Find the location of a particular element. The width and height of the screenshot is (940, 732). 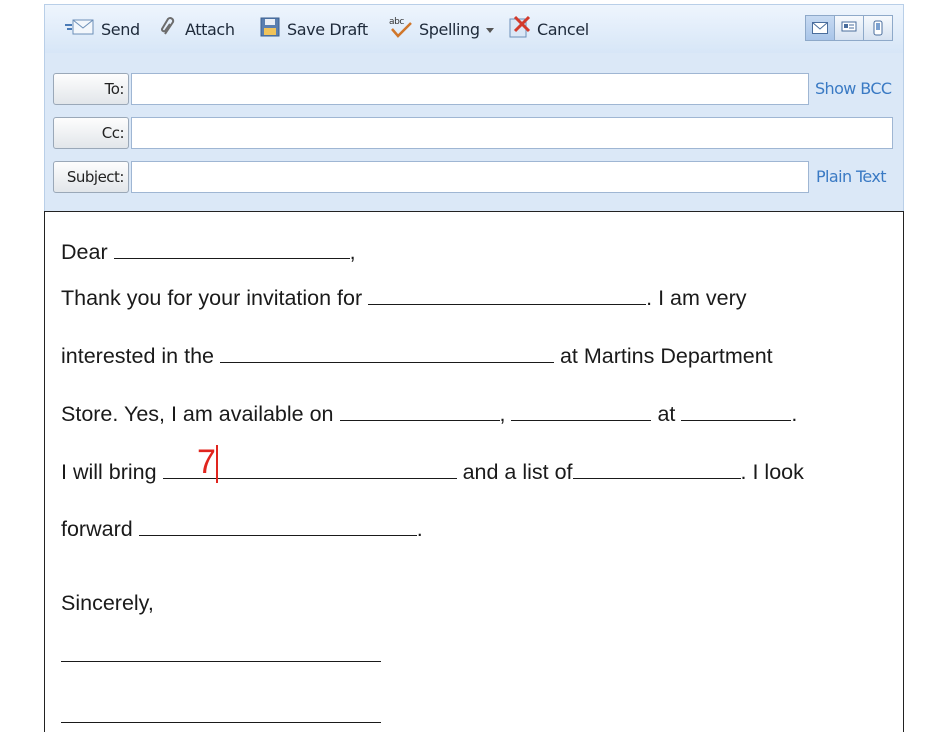

period-text: . is located at coordinates (794, 414).